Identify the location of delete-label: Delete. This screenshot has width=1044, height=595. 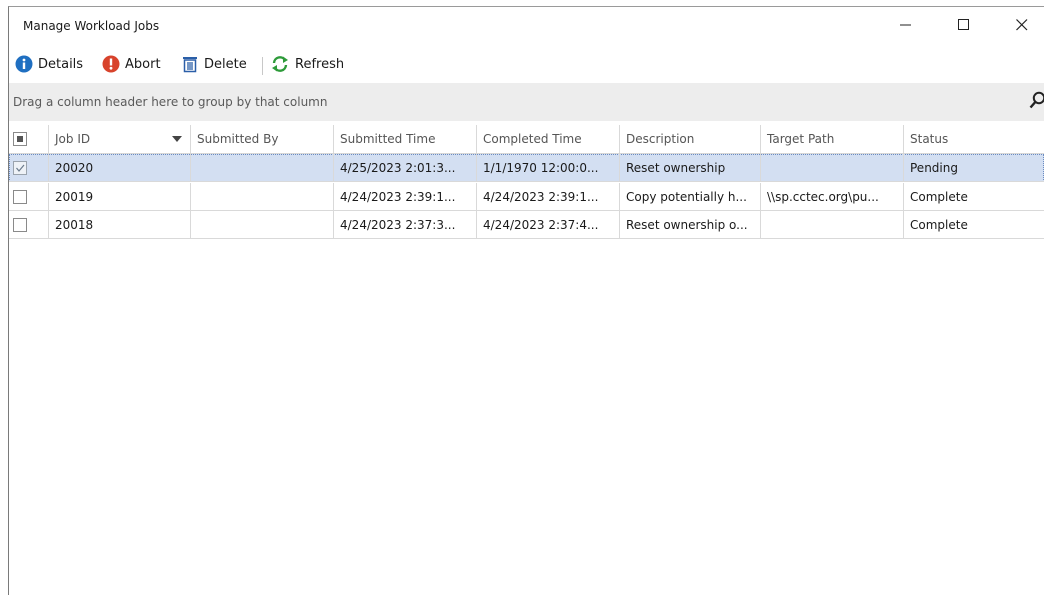
(225, 64).